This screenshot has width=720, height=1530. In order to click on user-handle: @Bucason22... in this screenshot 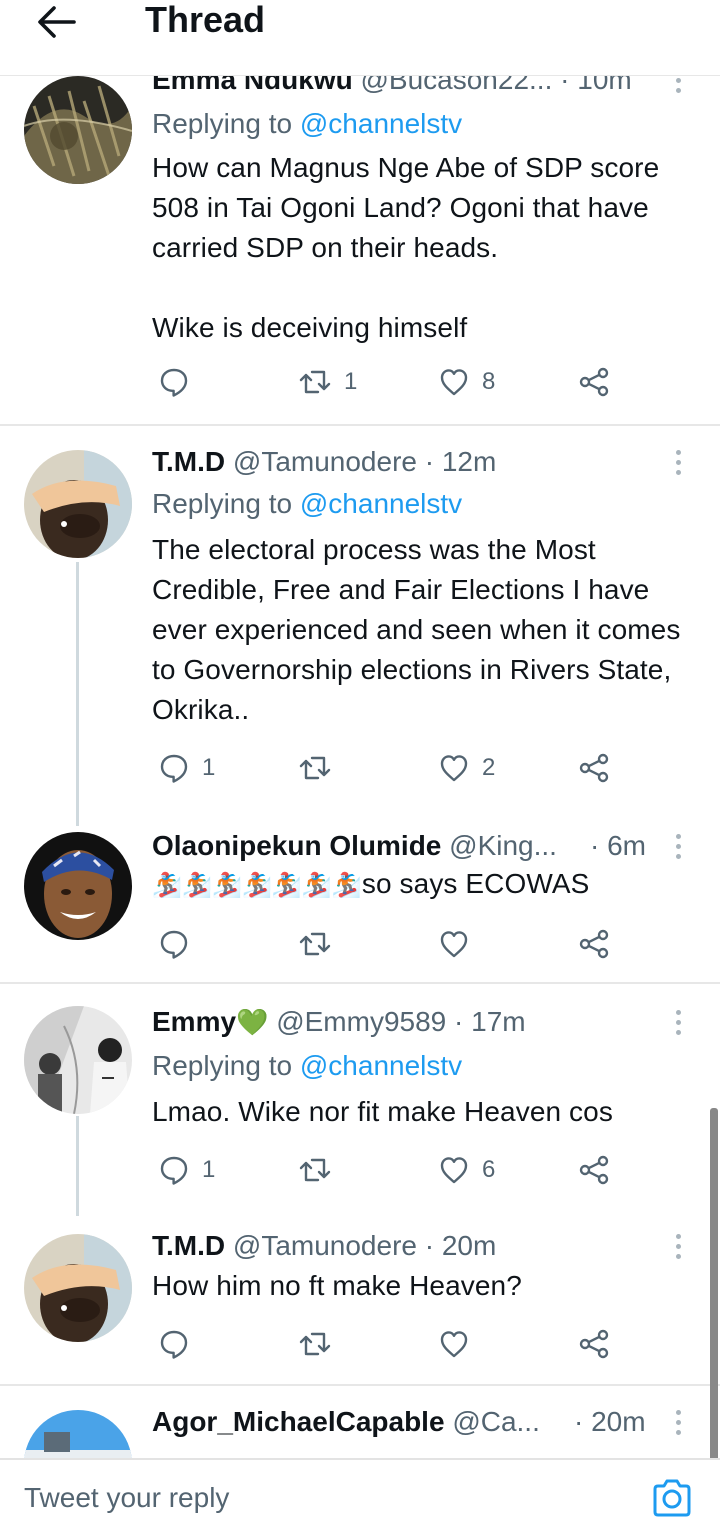, I will do `click(456, 85)`.